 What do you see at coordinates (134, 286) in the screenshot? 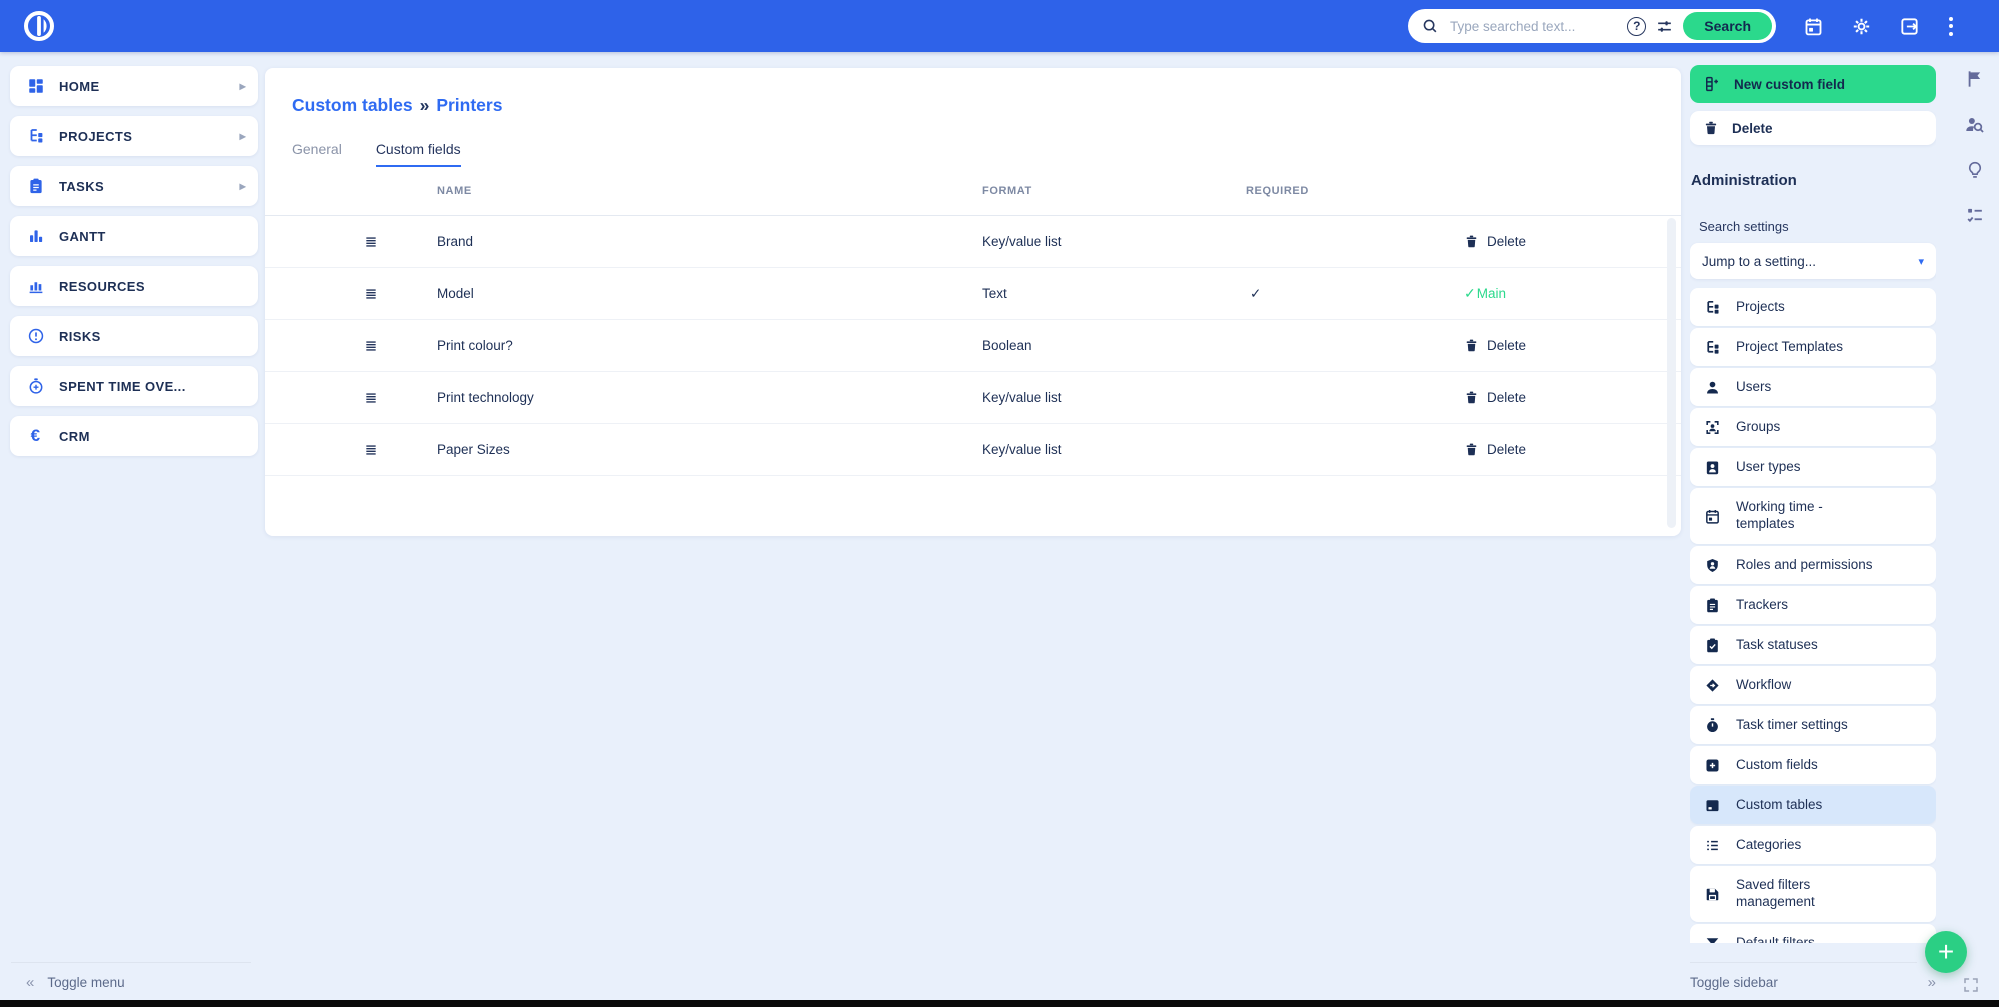
I see `sidebar-item-resources: RESOURCES` at bounding box center [134, 286].